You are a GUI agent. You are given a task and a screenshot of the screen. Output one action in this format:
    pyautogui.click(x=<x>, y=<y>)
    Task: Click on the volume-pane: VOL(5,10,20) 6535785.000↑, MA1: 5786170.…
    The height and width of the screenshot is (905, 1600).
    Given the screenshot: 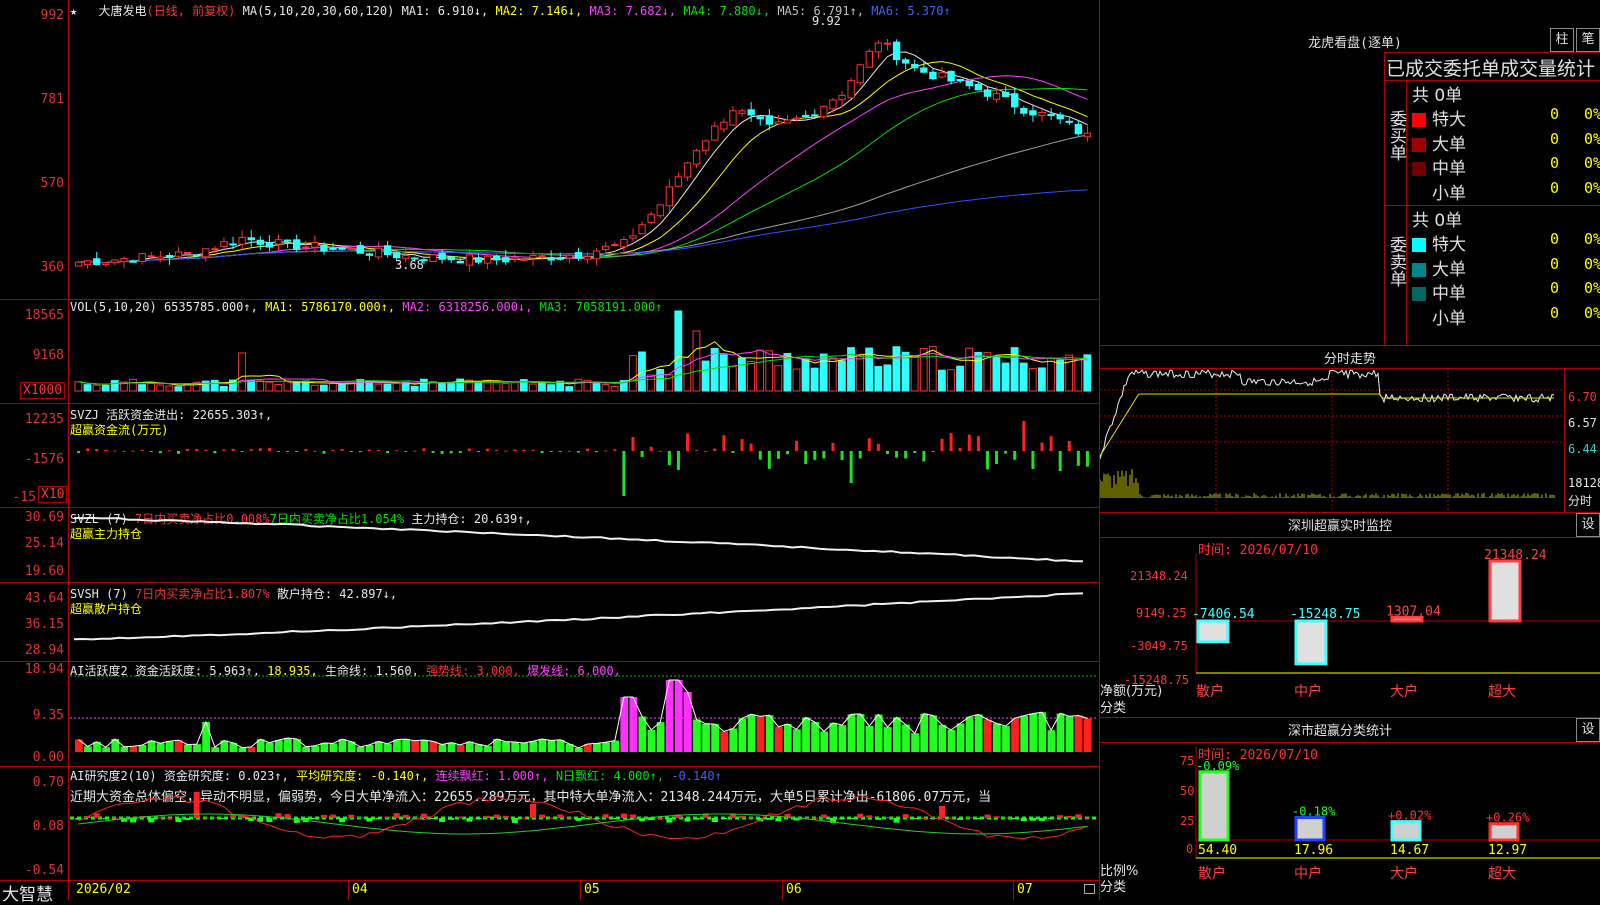 What is the action you would take?
    pyautogui.click(x=550, y=352)
    